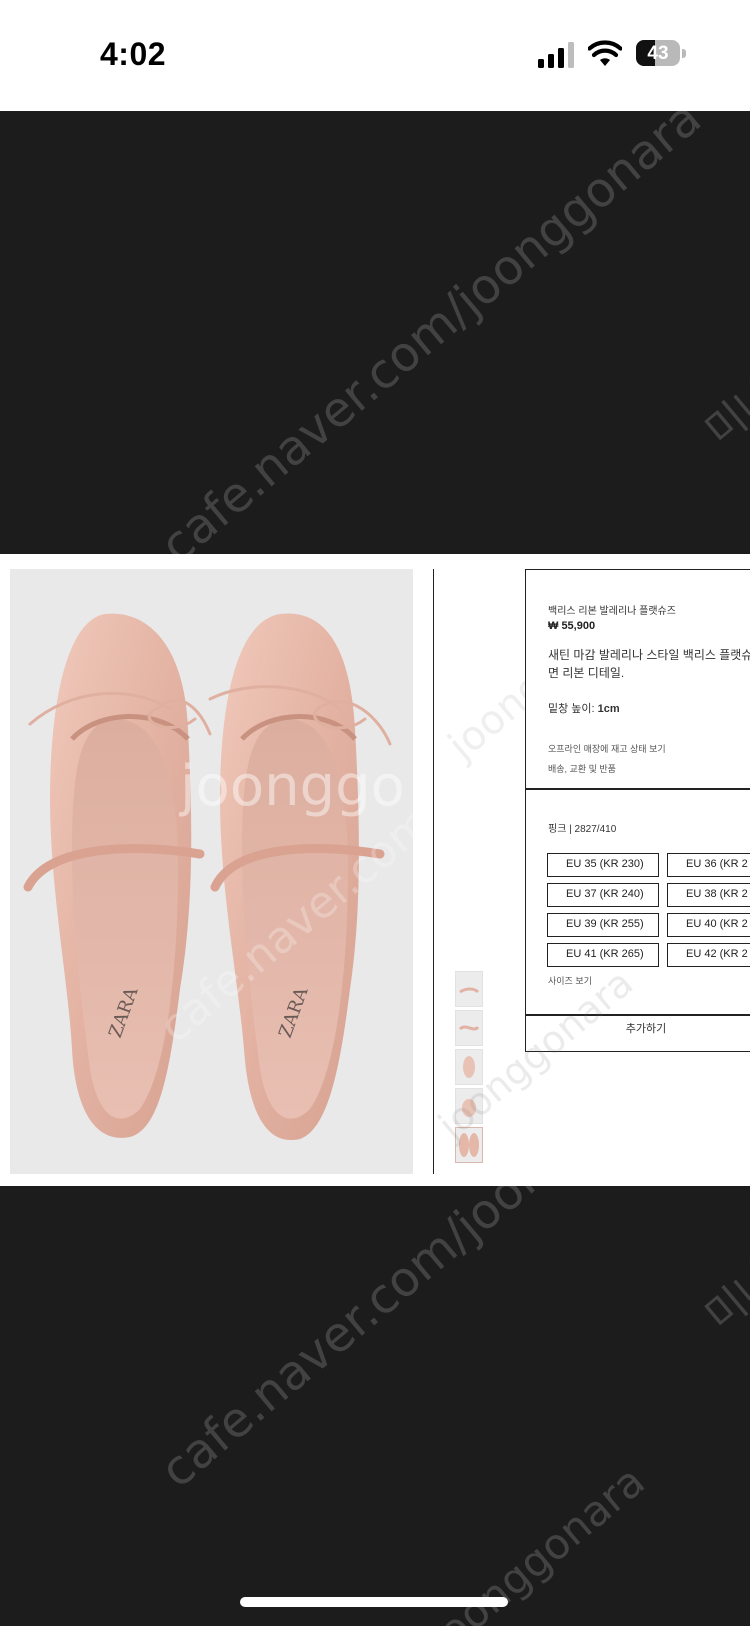 This screenshot has width=750, height=1626. Describe the element at coordinates (374, 1602) in the screenshot. I see `home-indicator` at that location.